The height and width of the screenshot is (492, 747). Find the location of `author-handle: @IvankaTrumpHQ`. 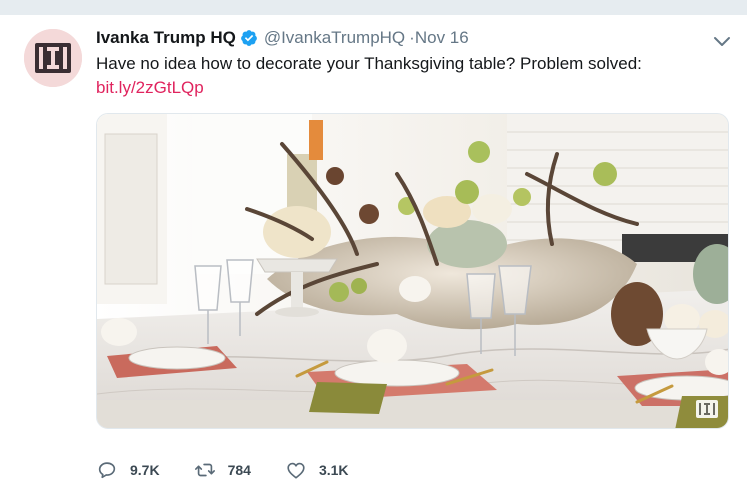

author-handle: @IvankaTrumpHQ is located at coordinates (334, 38).